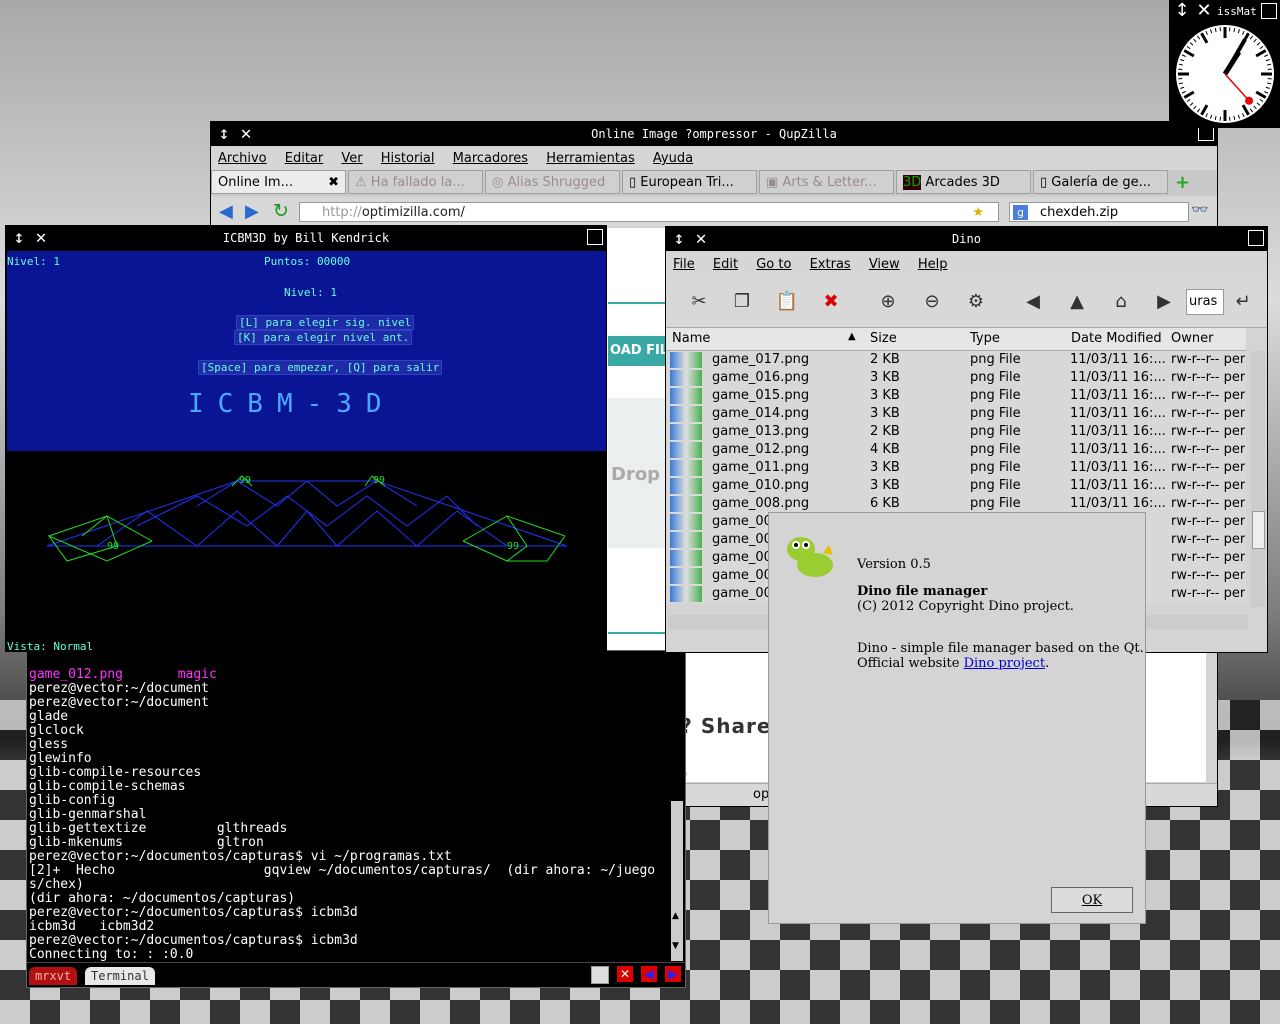 The width and height of the screenshot is (1280, 1024). I want to click on menu-archivo: Archivo, so click(242, 158).